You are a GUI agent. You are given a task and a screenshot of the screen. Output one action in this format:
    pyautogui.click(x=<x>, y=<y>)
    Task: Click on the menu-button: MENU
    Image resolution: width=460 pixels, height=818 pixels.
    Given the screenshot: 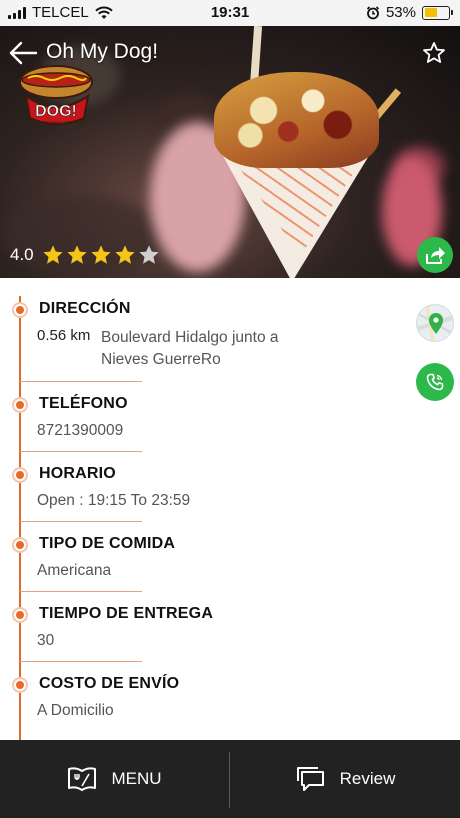 What is the action you would take?
    pyautogui.click(x=114, y=779)
    